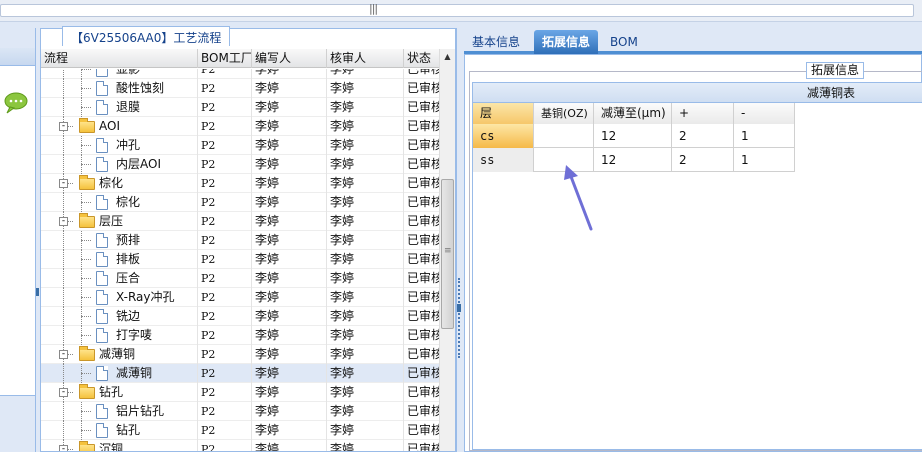  I want to click on top-resize-handle: |||, so click(457, 9).